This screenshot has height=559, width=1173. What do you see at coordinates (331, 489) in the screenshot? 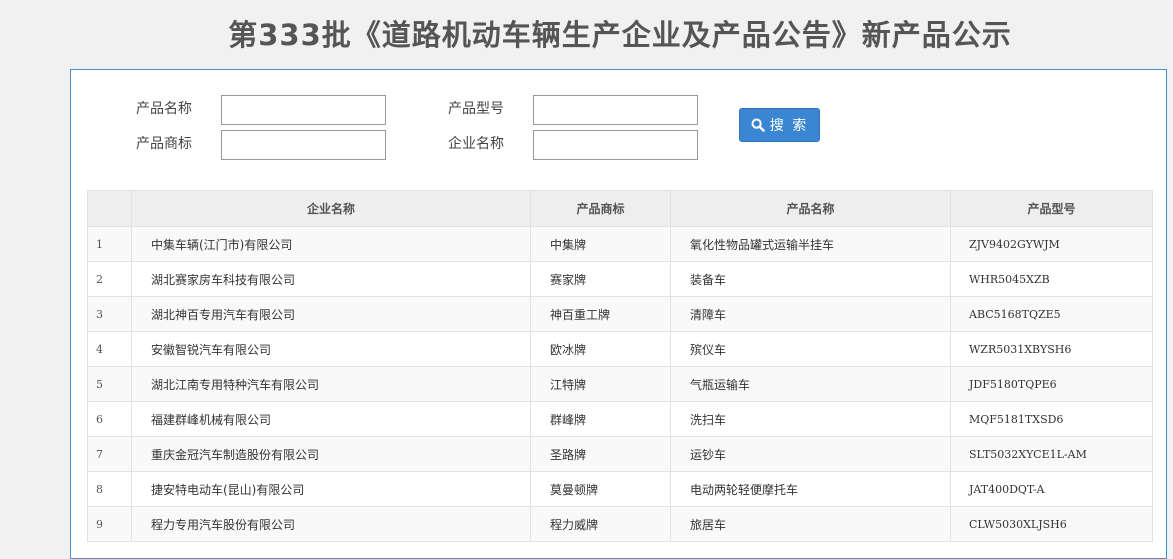
I see `company-cell: 捷安特电动车(昆山)有限公司` at bounding box center [331, 489].